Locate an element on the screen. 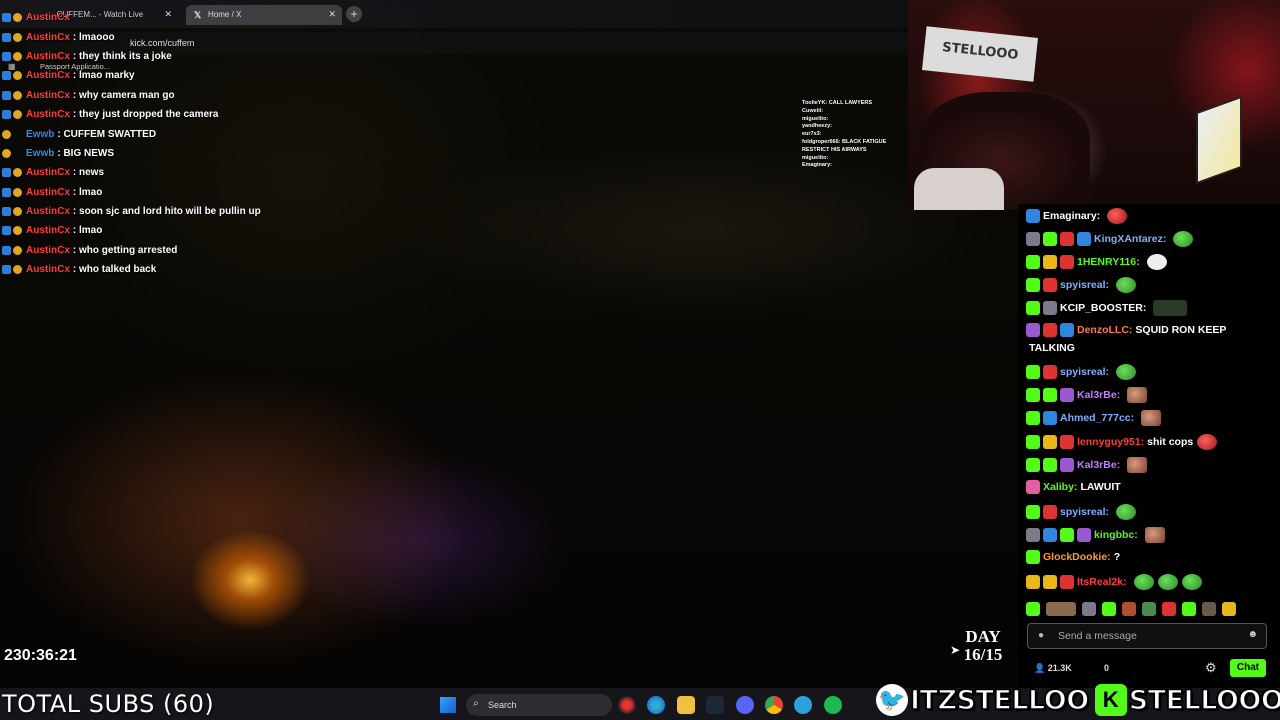 This screenshot has height=720, width=1280. chat-username: Xaliby: is located at coordinates (1060, 487).